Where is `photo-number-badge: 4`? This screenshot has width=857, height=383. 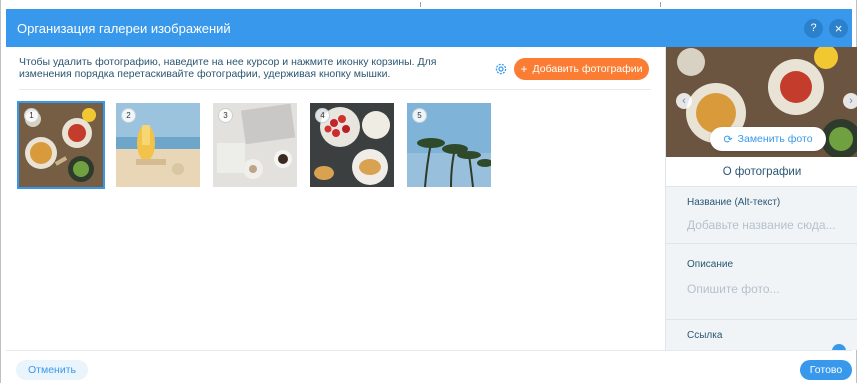 photo-number-badge: 4 is located at coordinates (322, 115).